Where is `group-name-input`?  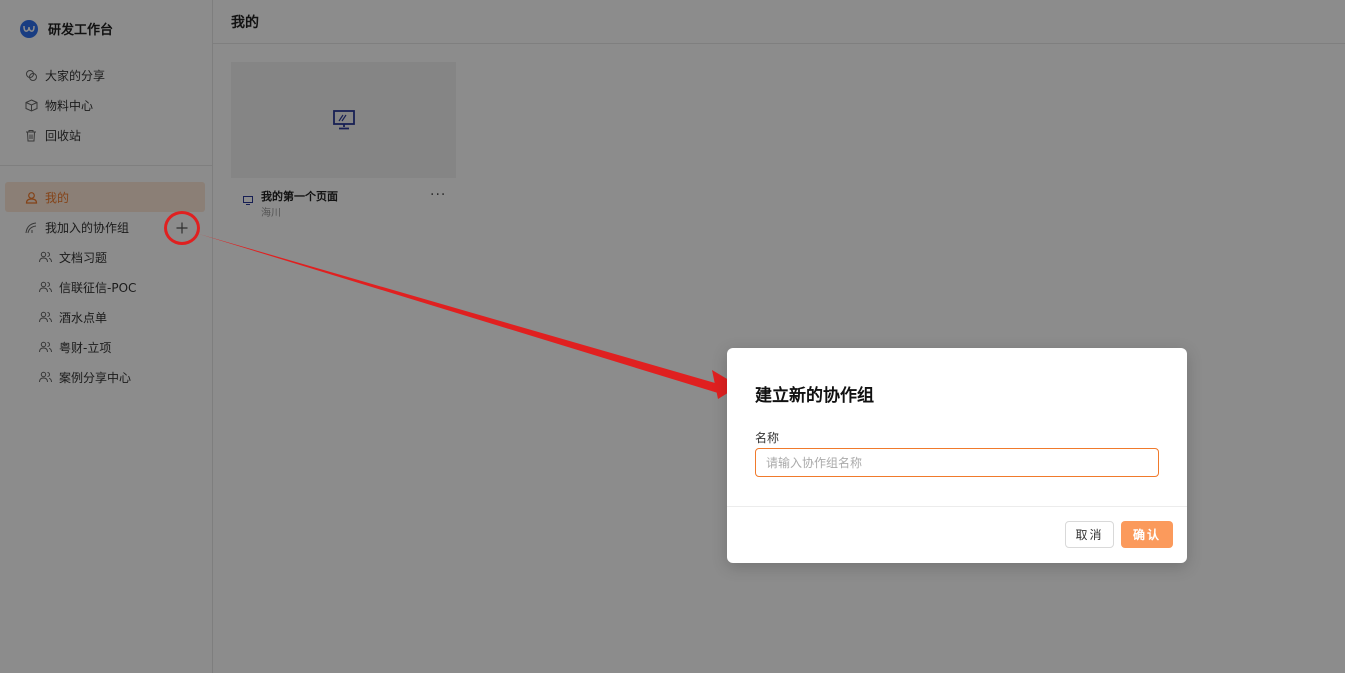
group-name-input is located at coordinates (957, 462).